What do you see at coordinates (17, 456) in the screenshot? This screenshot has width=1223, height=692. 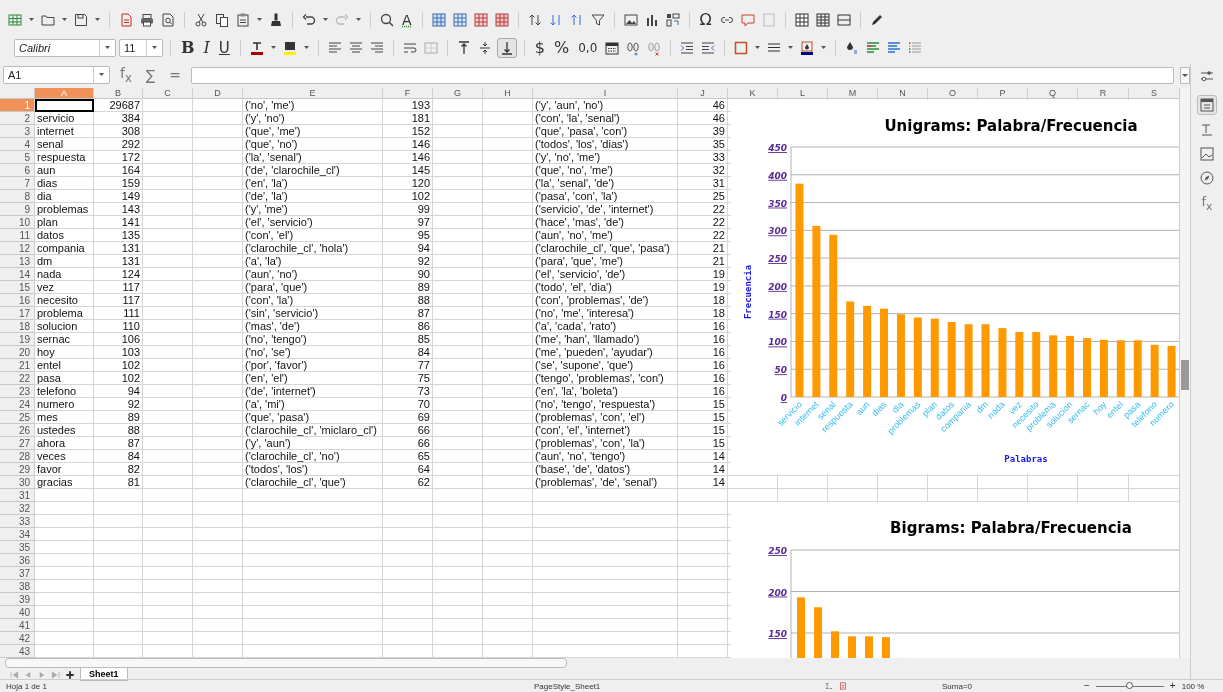 I see `row-header: 28` at bounding box center [17, 456].